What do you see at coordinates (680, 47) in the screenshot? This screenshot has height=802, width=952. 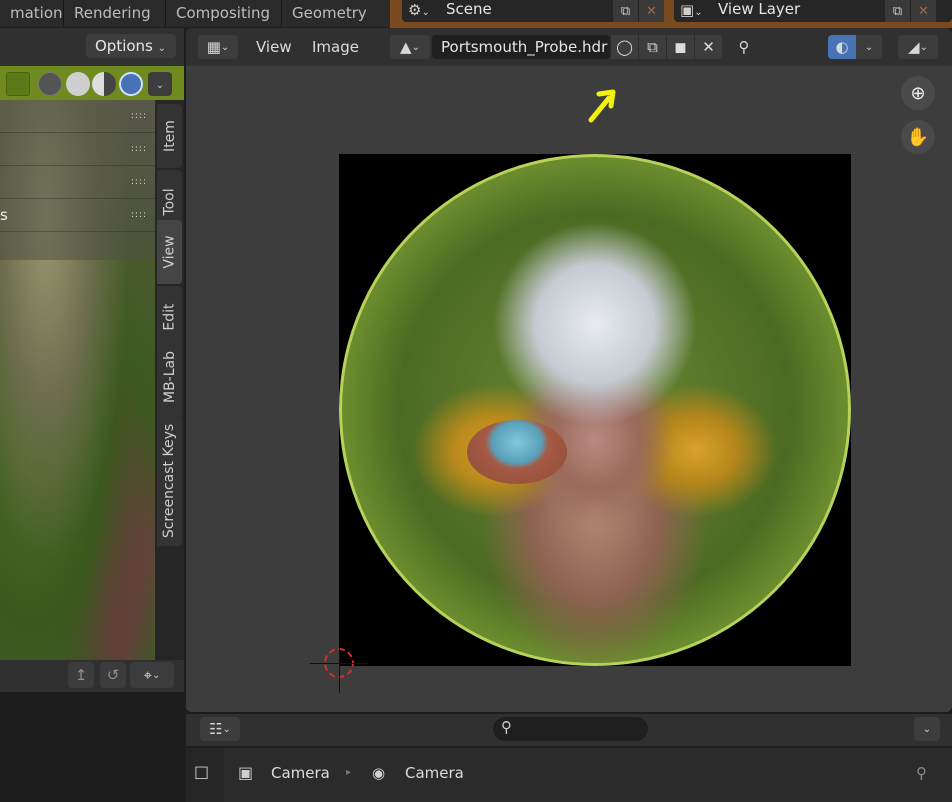 I see `folder-icon: ◼` at bounding box center [680, 47].